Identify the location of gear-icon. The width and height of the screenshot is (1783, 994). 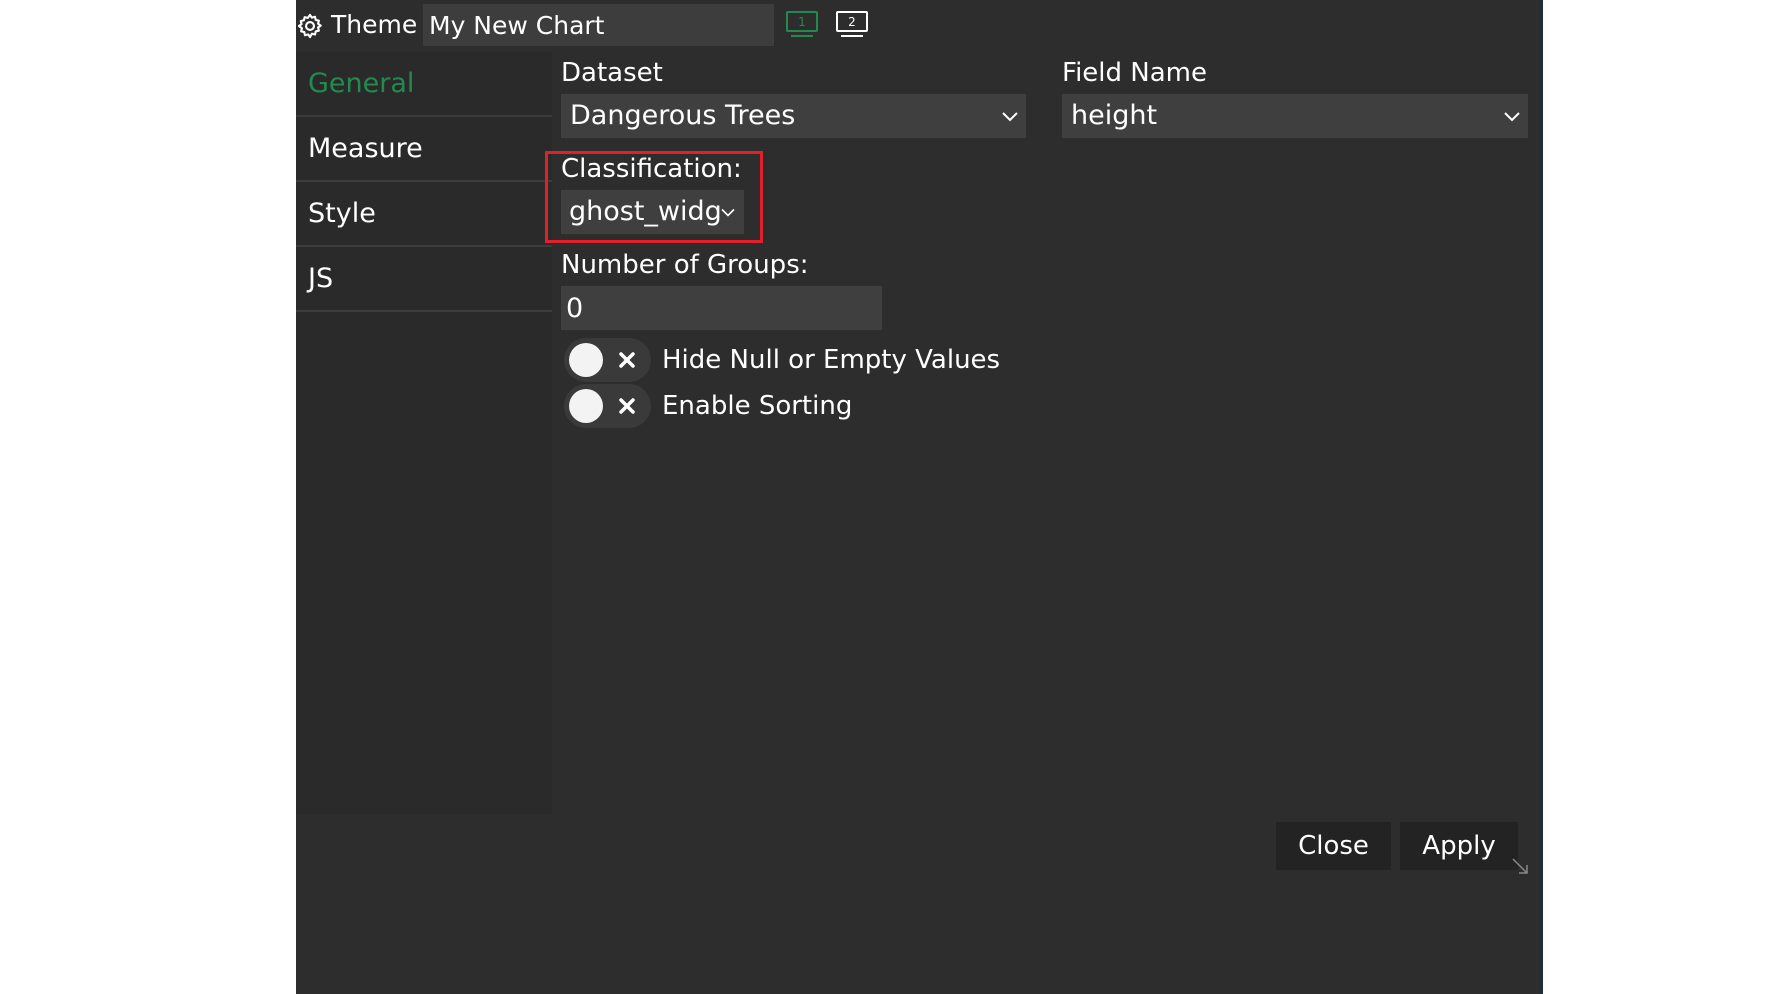
(310, 26).